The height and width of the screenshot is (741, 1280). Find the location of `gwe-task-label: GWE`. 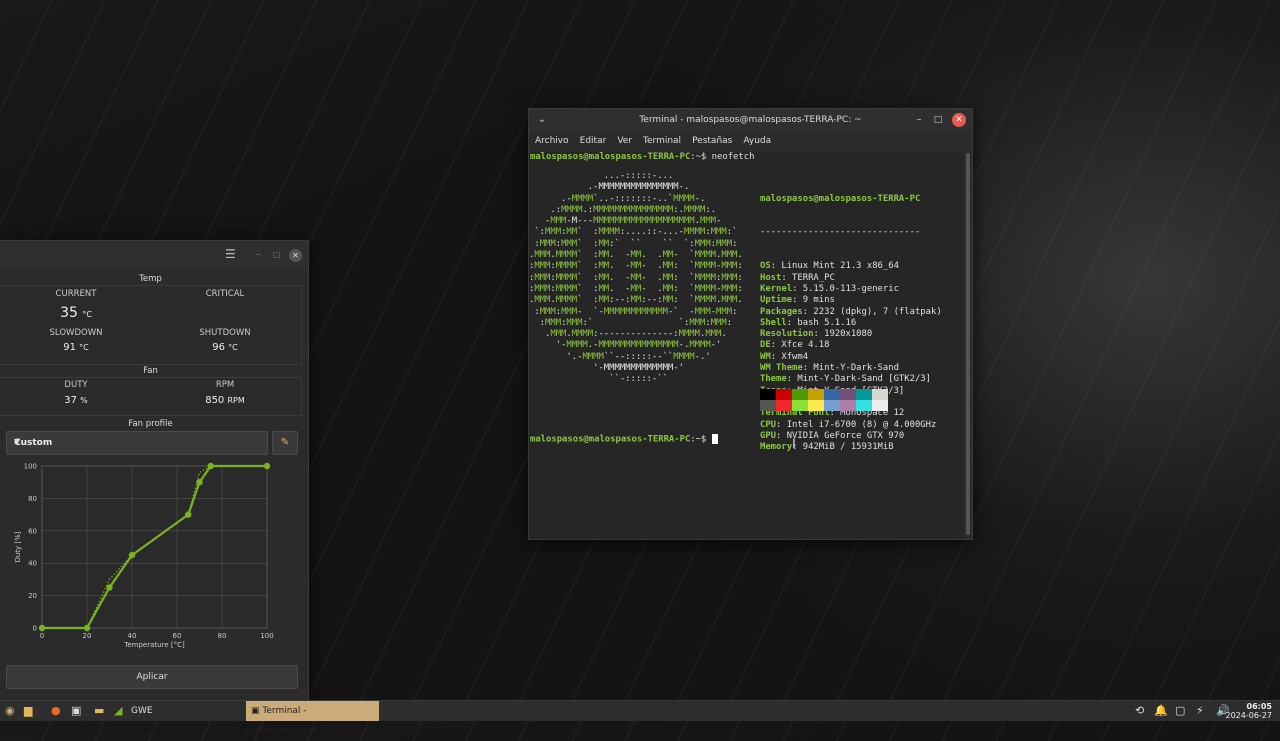

gwe-task-label: GWE is located at coordinates (142, 711).